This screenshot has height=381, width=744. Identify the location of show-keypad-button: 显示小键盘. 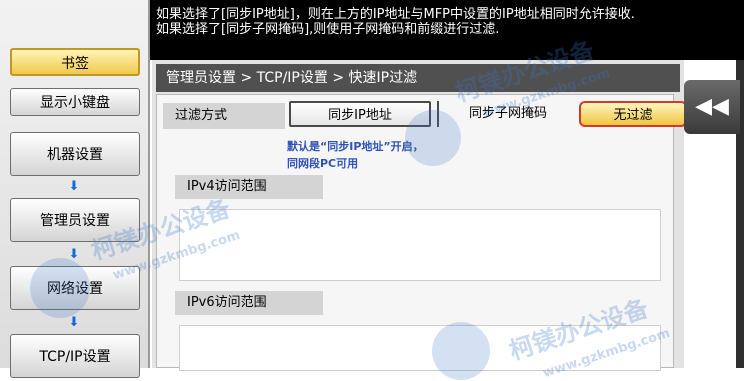
(75, 102).